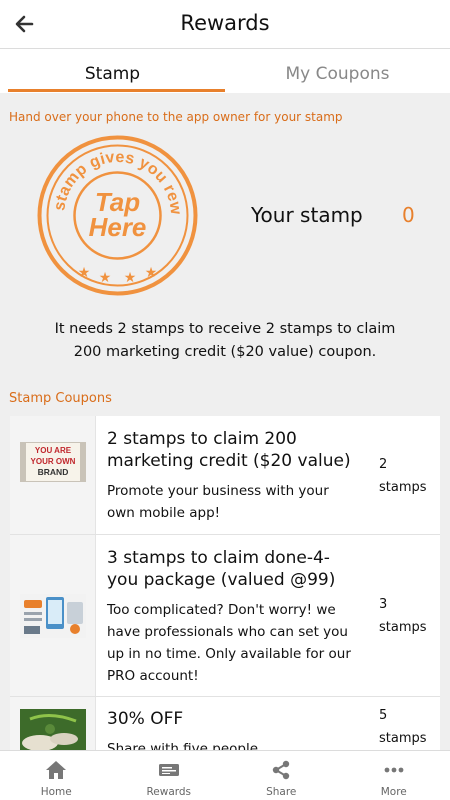  Describe the element at coordinates (281, 770) in the screenshot. I see `share-icon` at that location.